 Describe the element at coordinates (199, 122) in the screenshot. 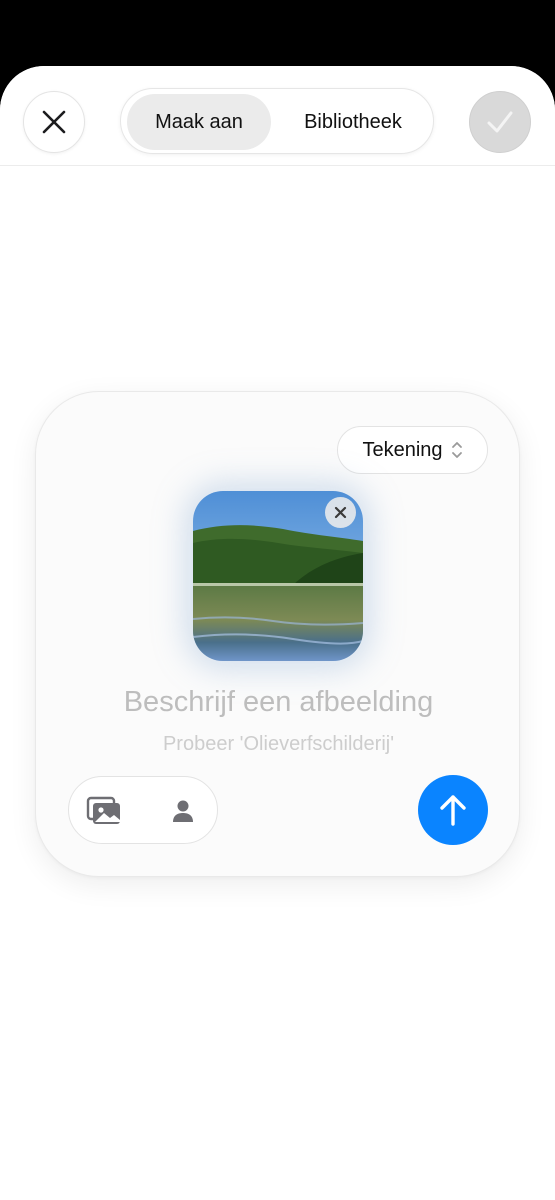

I see `tab-create: Maak aan` at that location.